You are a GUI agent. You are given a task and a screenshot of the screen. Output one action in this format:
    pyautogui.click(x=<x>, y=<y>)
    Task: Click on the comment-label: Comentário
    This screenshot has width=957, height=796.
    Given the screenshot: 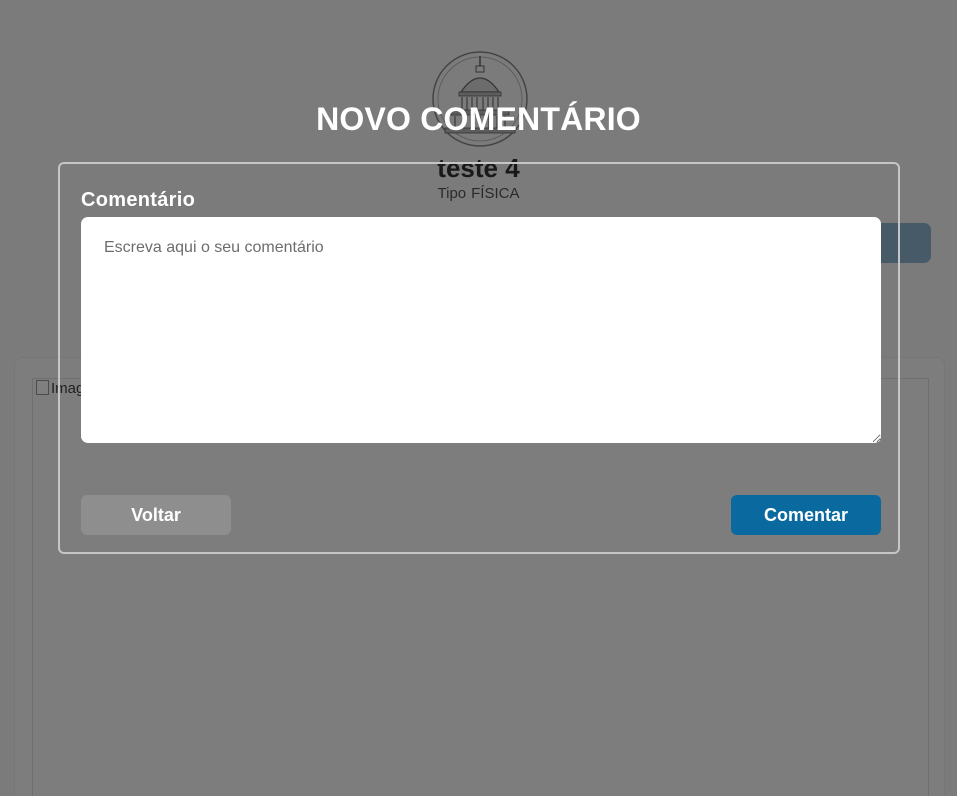 What is the action you would take?
    pyautogui.click(x=138, y=200)
    